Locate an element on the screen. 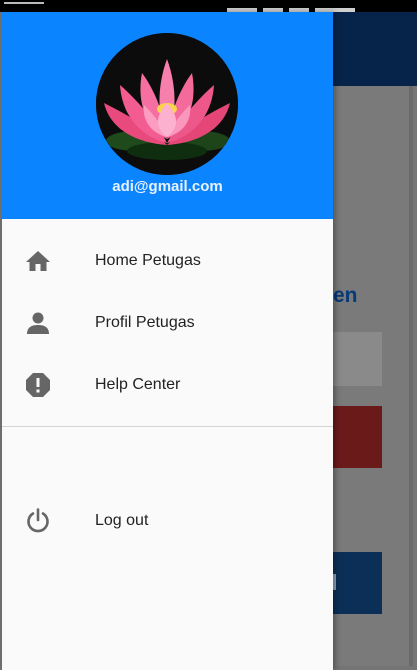 The image size is (417, 670). account-email: adi@gmail.com is located at coordinates (167, 186).